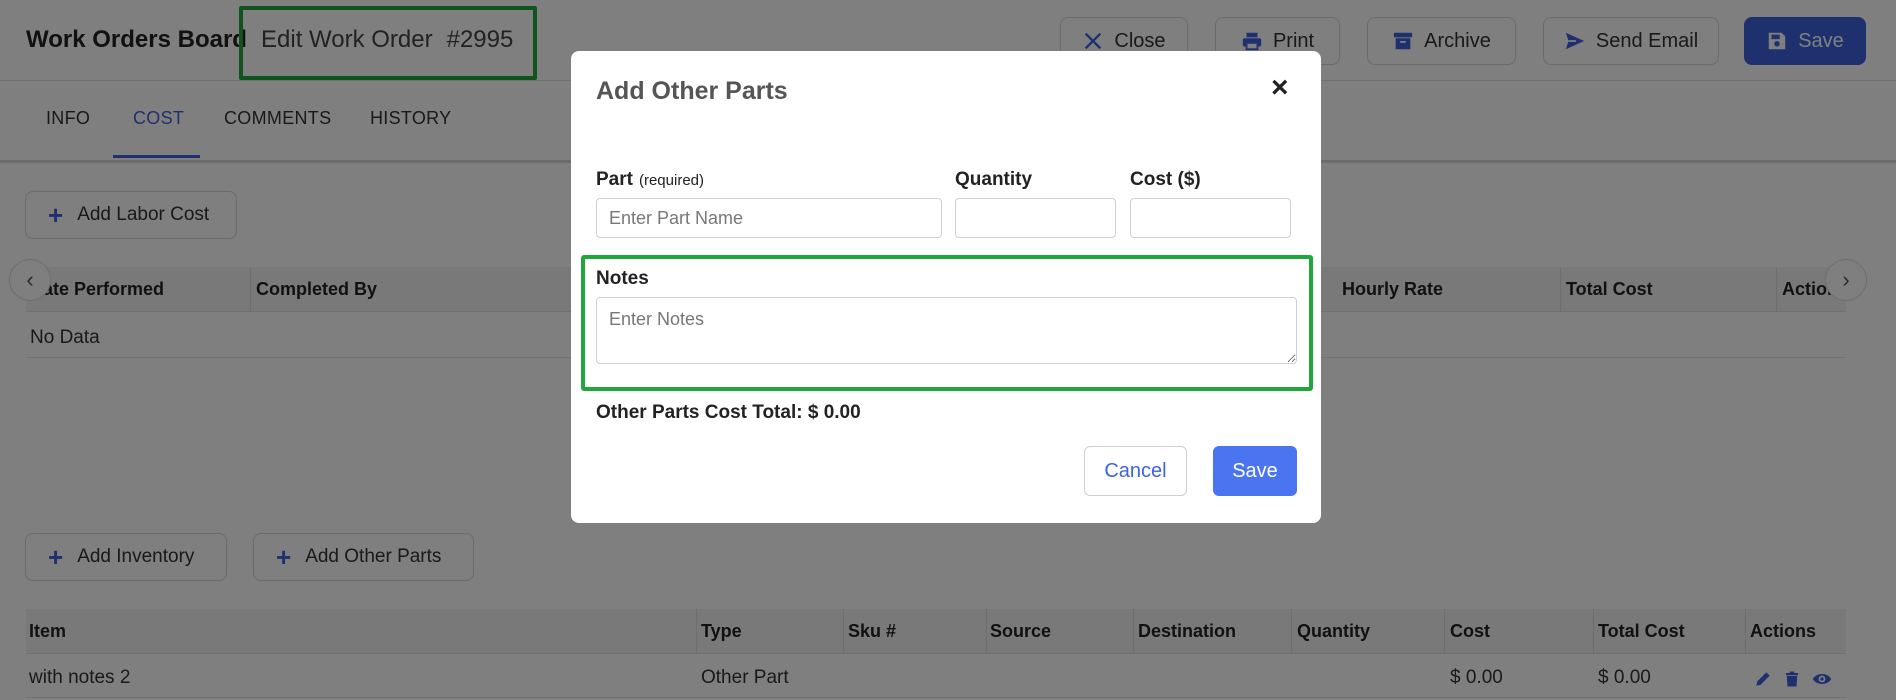 This screenshot has height=700, width=1896. What do you see at coordinates (994, 179) in the screenshot?
I see `quantity-label: Quantity` at bounding box center [994, 179].